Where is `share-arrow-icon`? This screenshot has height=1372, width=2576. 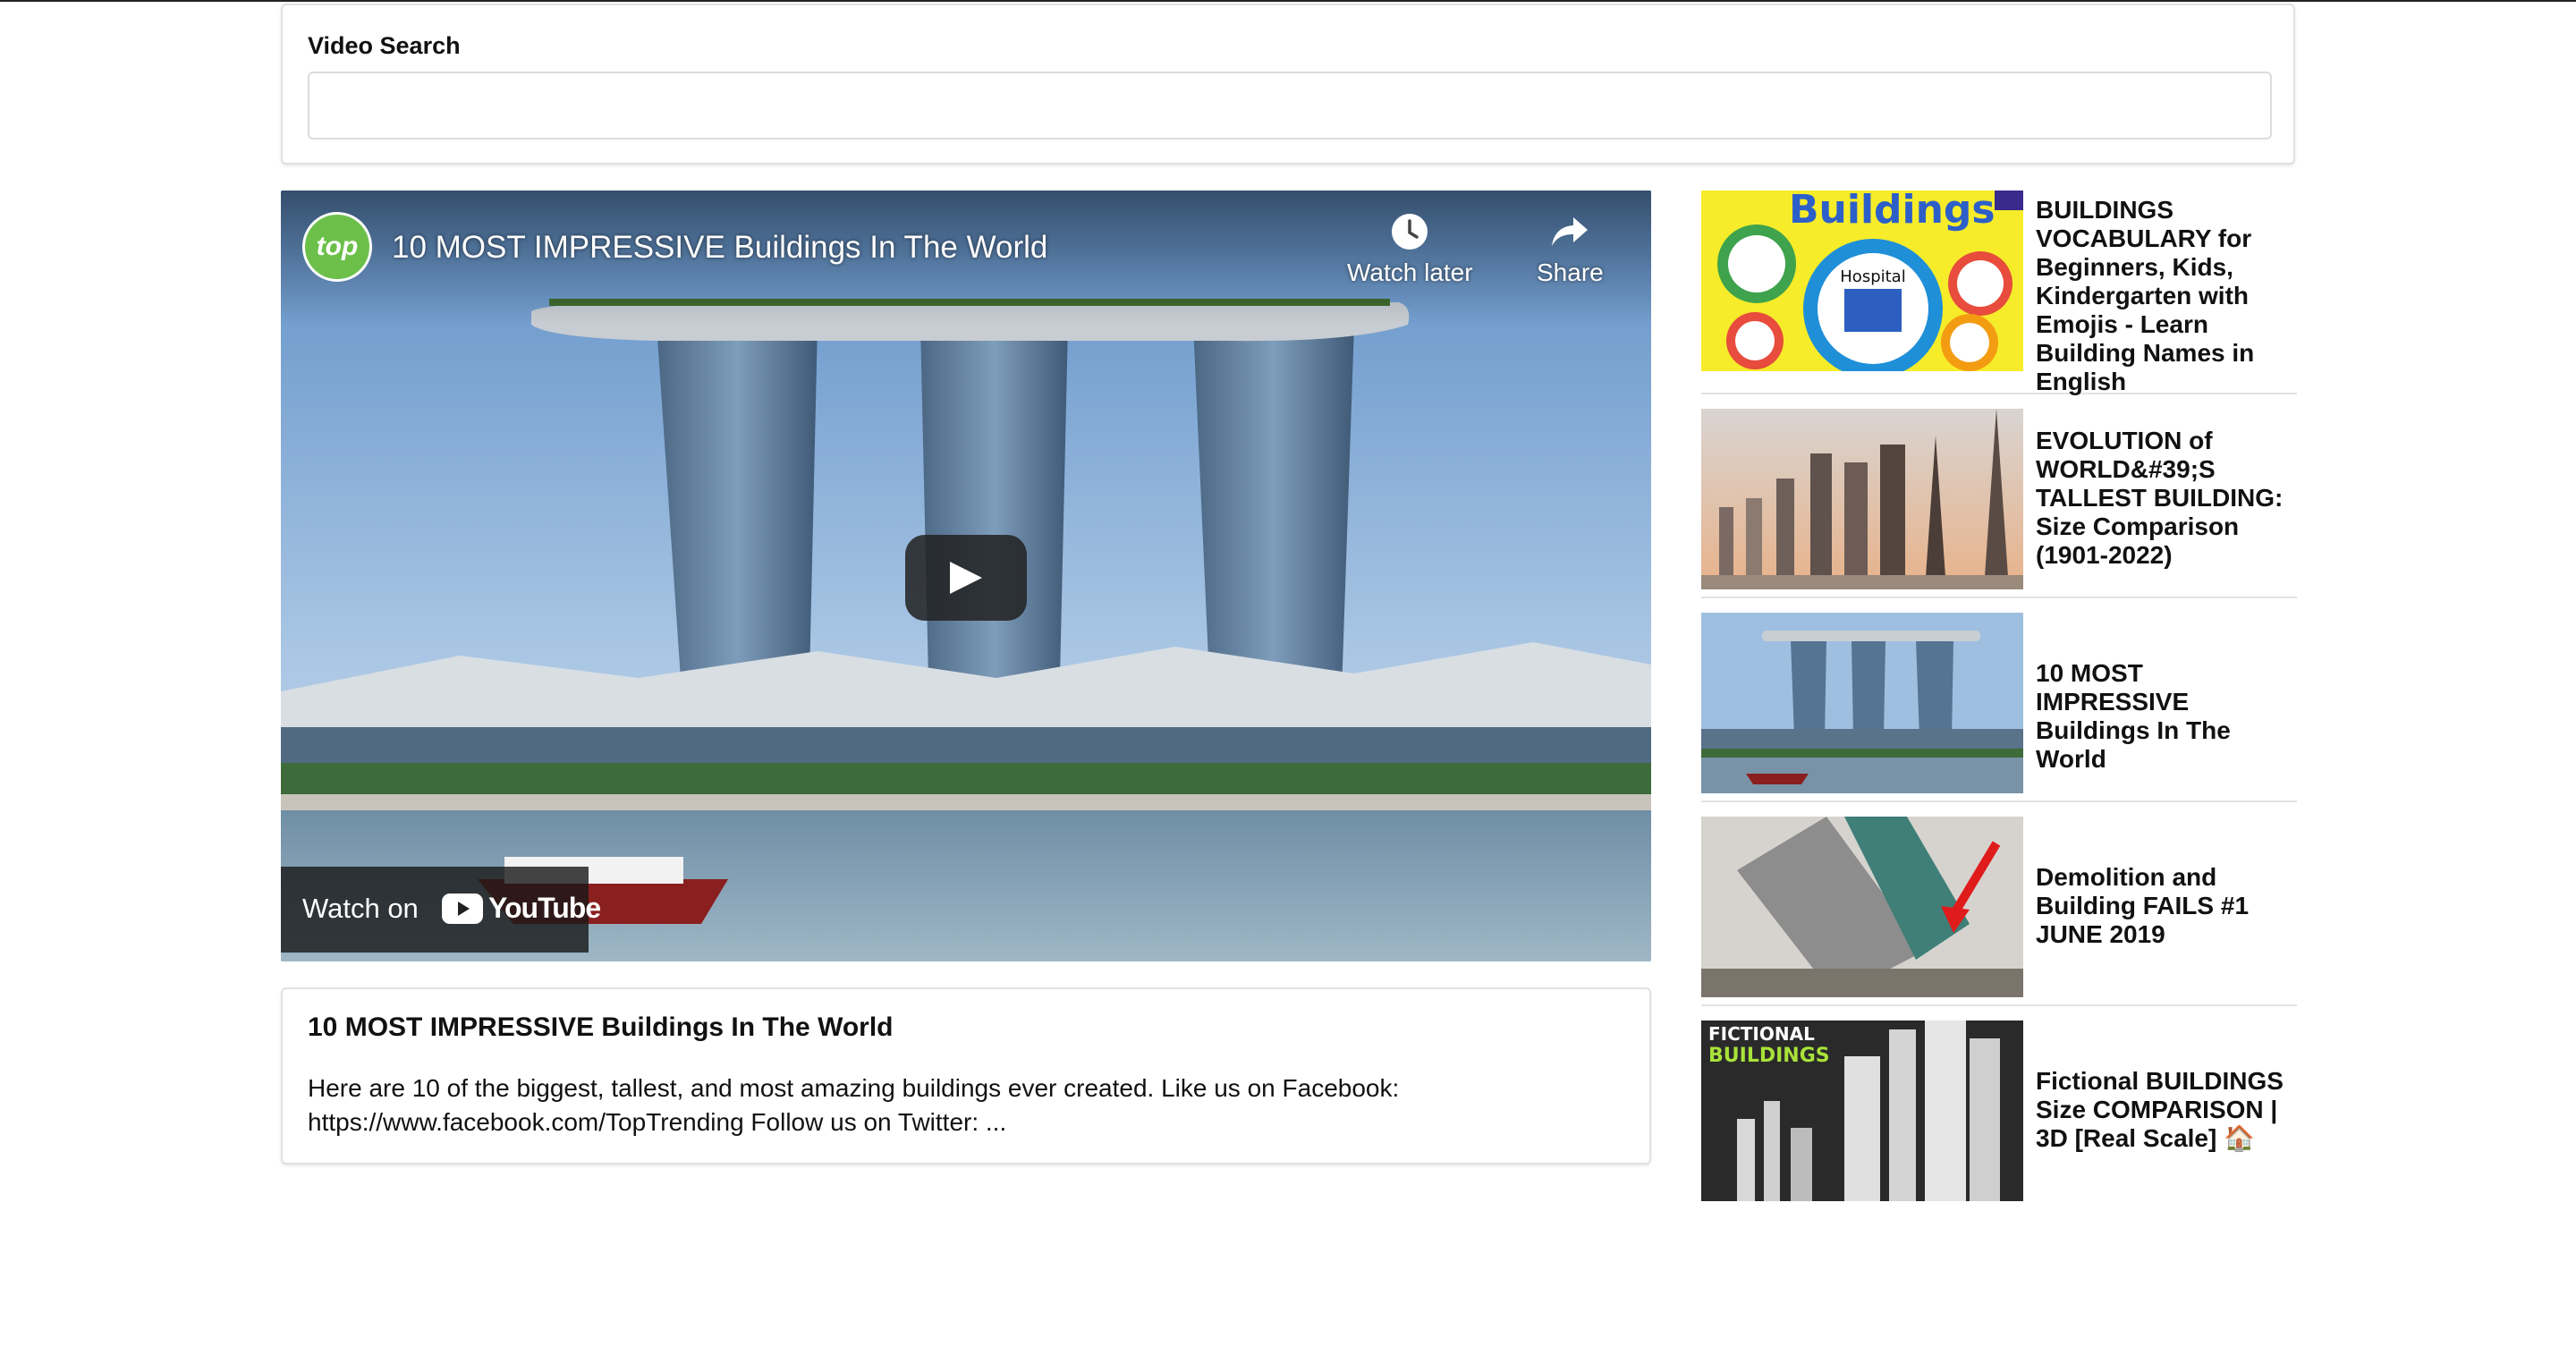 share-arrow-icon is located at coordinates (1570, 231).